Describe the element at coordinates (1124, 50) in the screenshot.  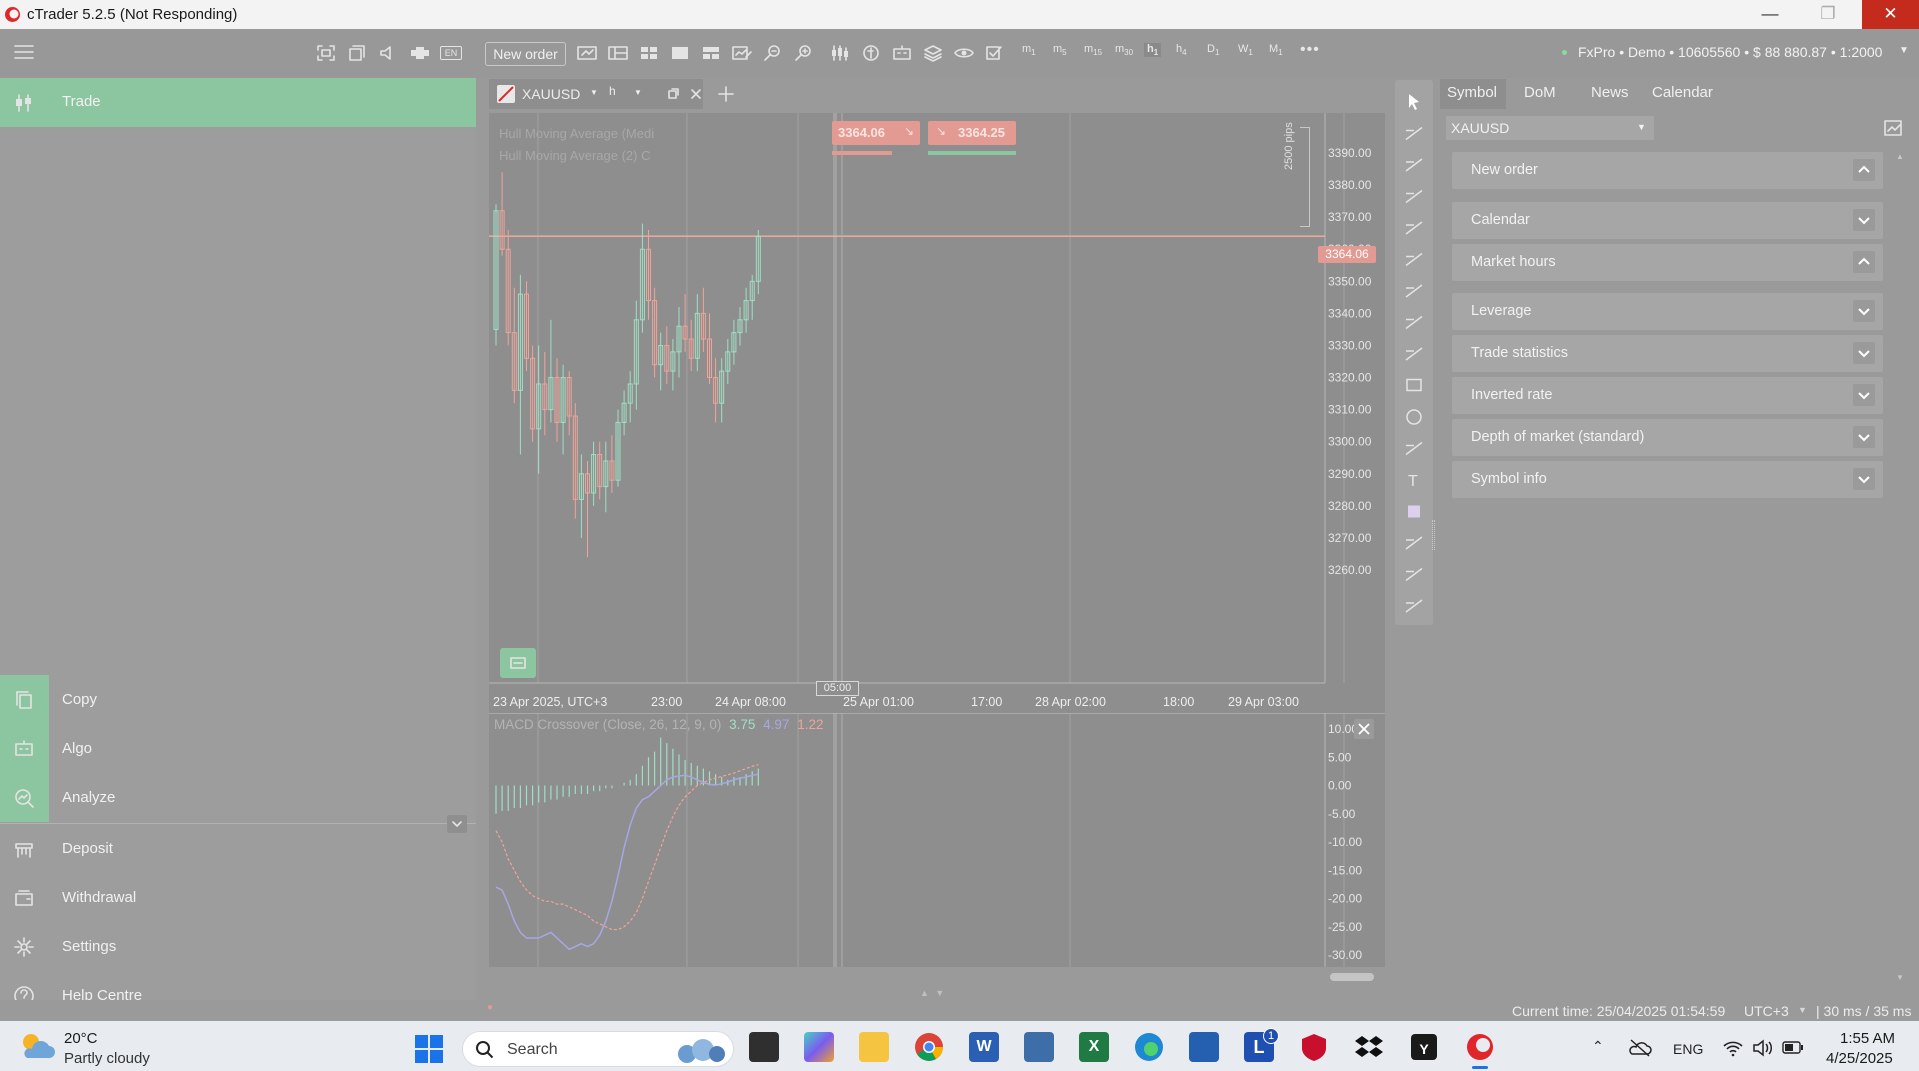
I see `timeframe-m30: m30` at that location.